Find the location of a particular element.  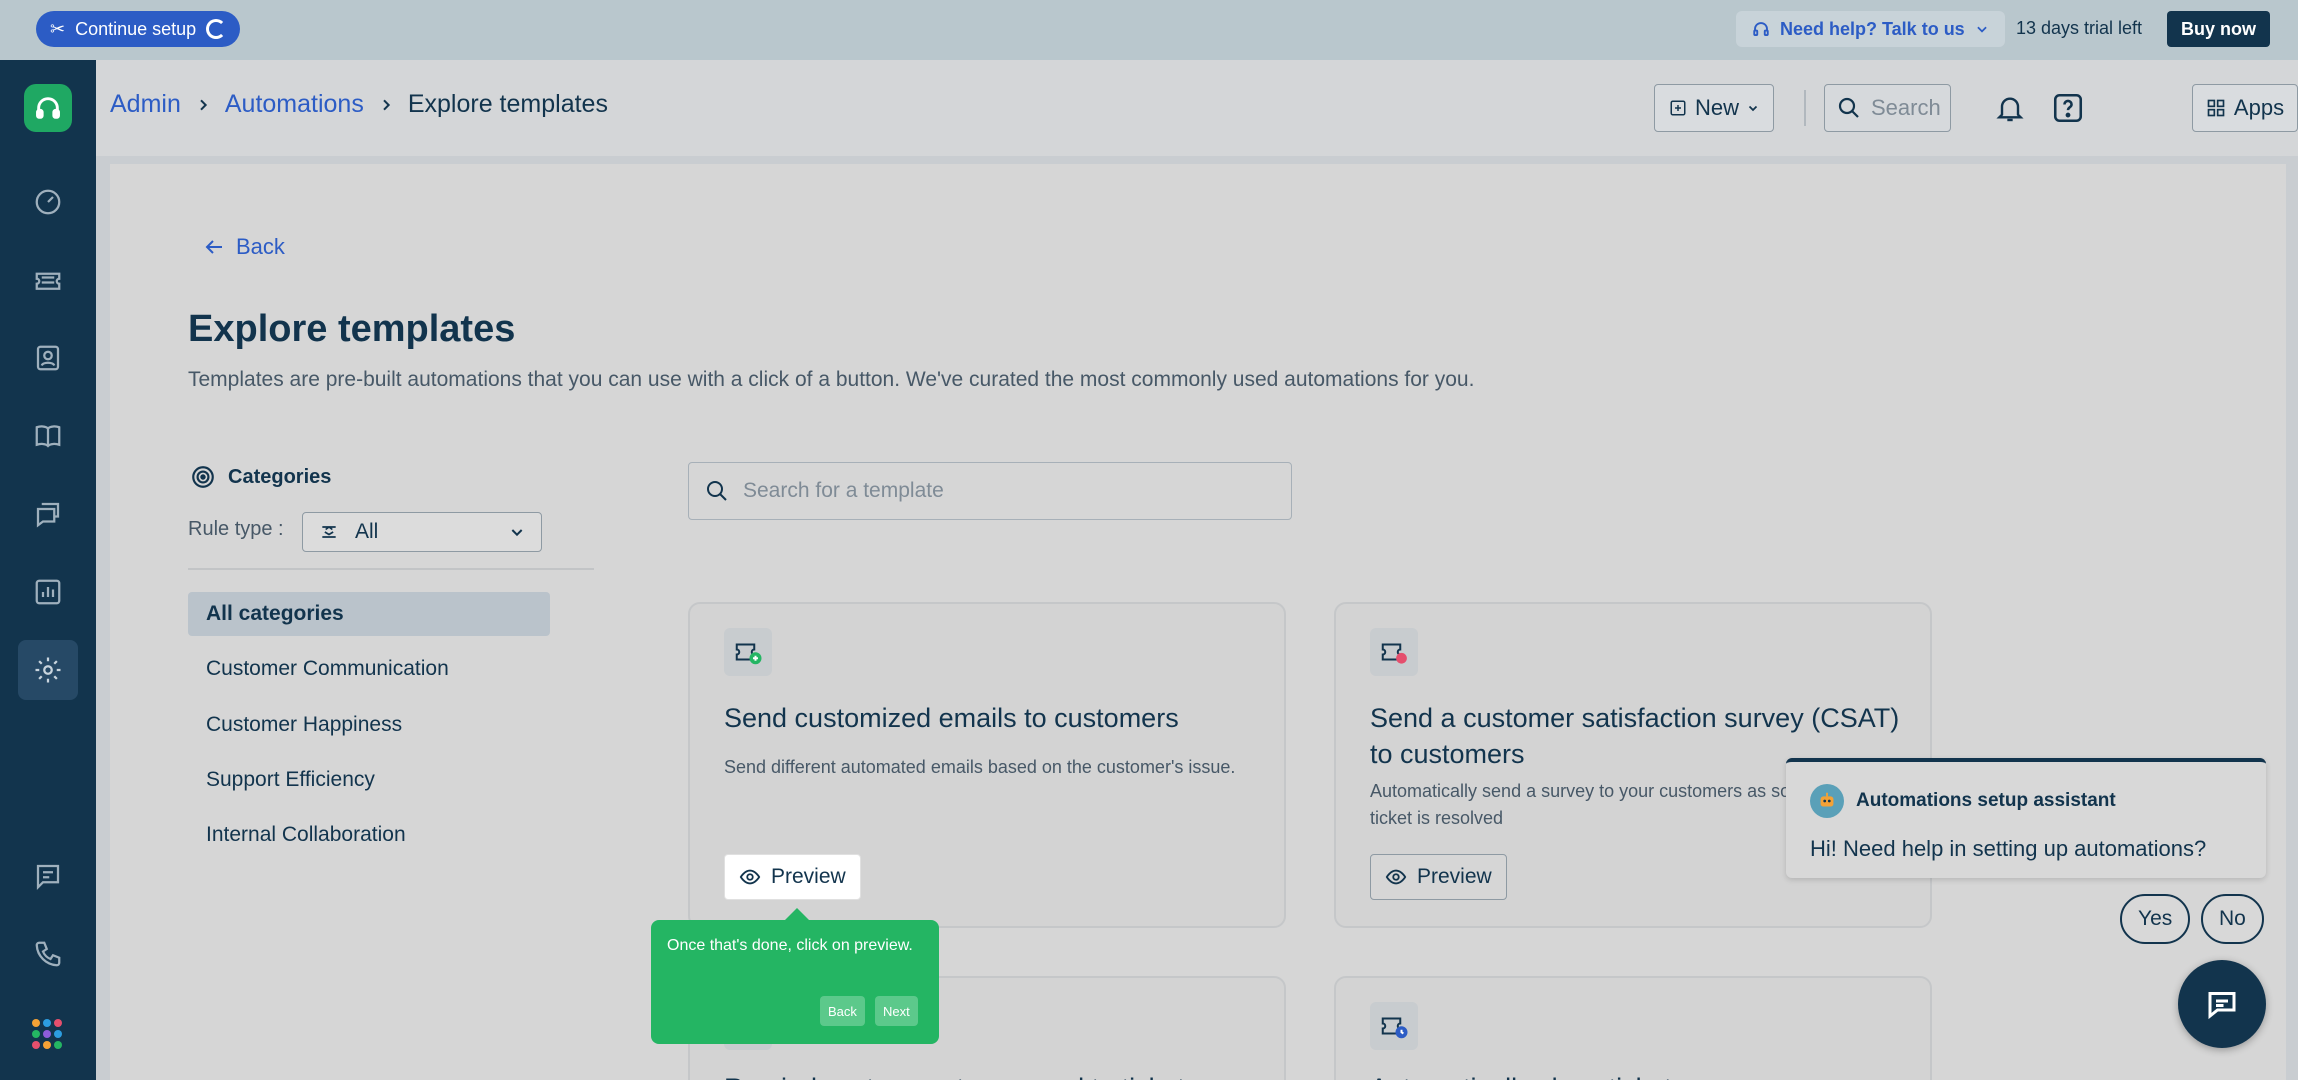

apps-label: Apps is located at coordinates (2259, 107).